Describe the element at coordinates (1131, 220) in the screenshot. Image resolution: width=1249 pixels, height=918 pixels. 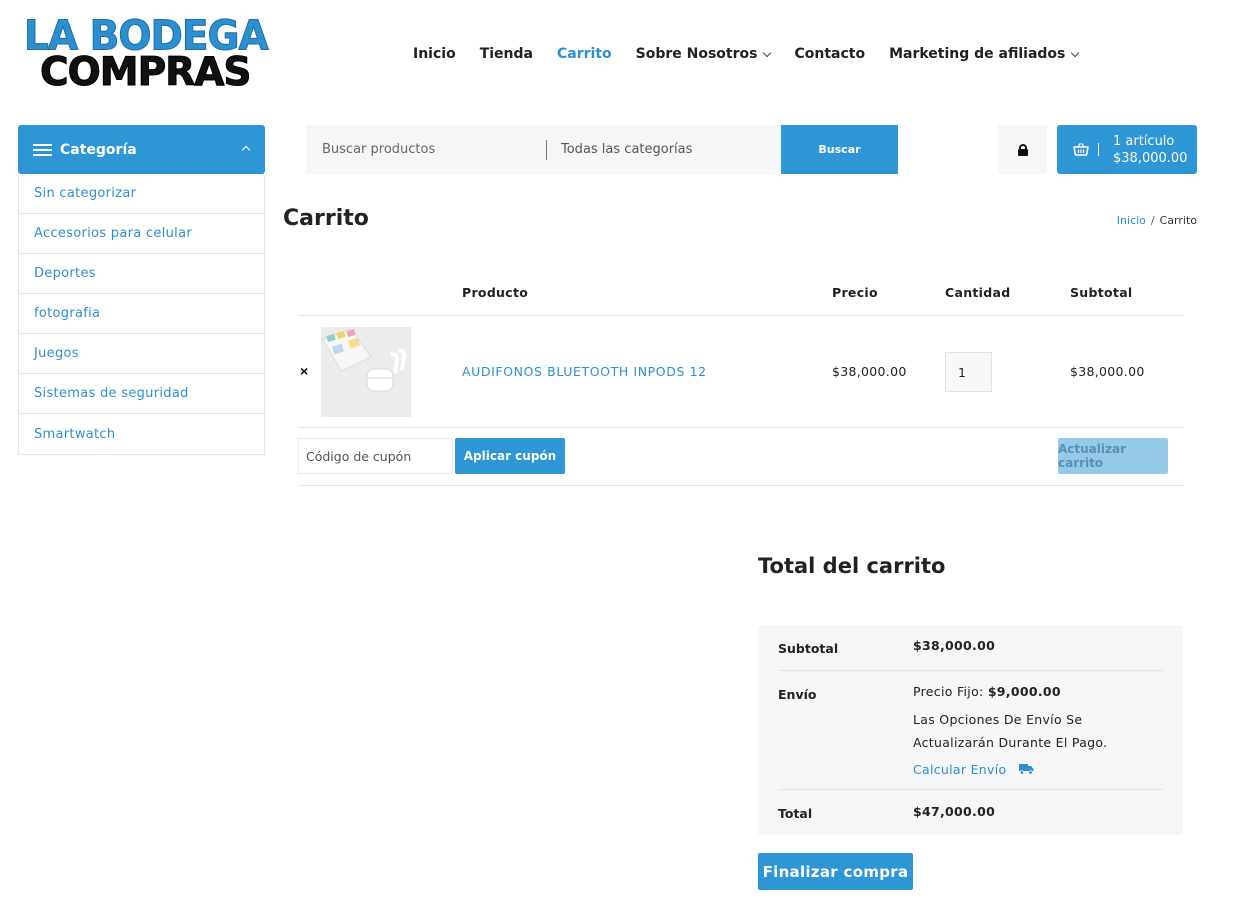
I see `breadcrumb-home: Inicio` at that location.